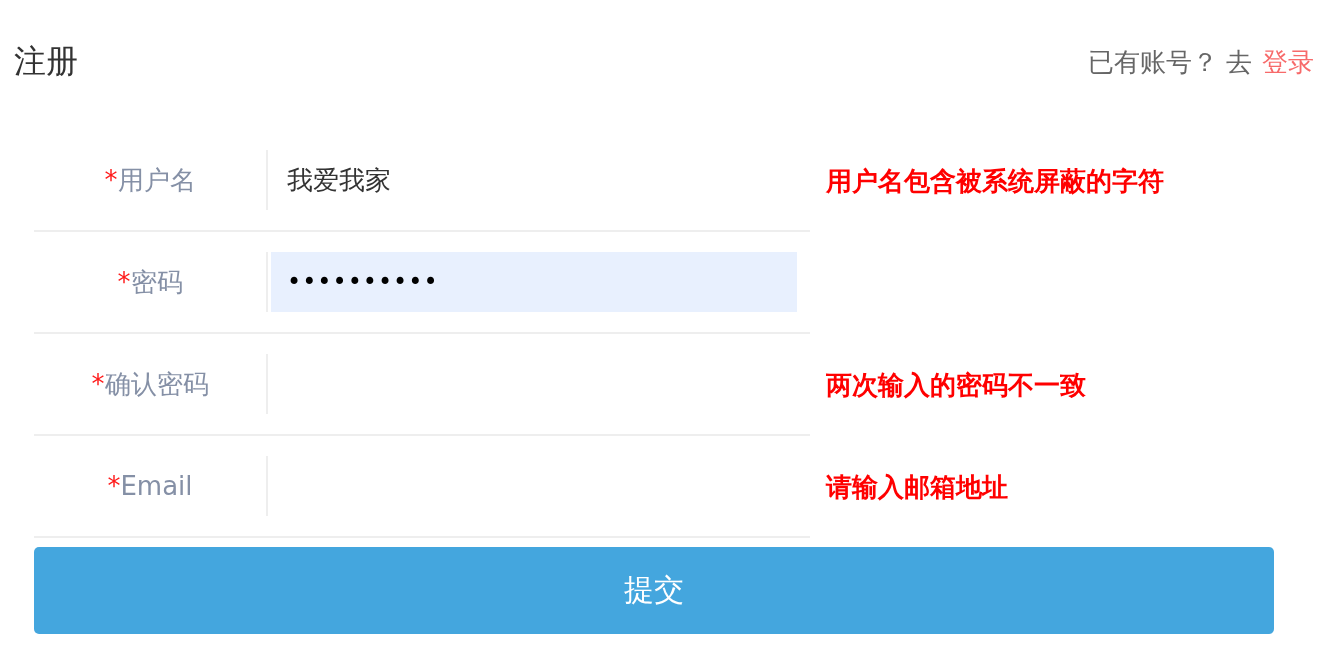 This screenshot has width=1338, height=658. What do you see at coordinates (150, 486) in the screenshot?
I see `field-label: *Email` at bounding box center [150, 486].